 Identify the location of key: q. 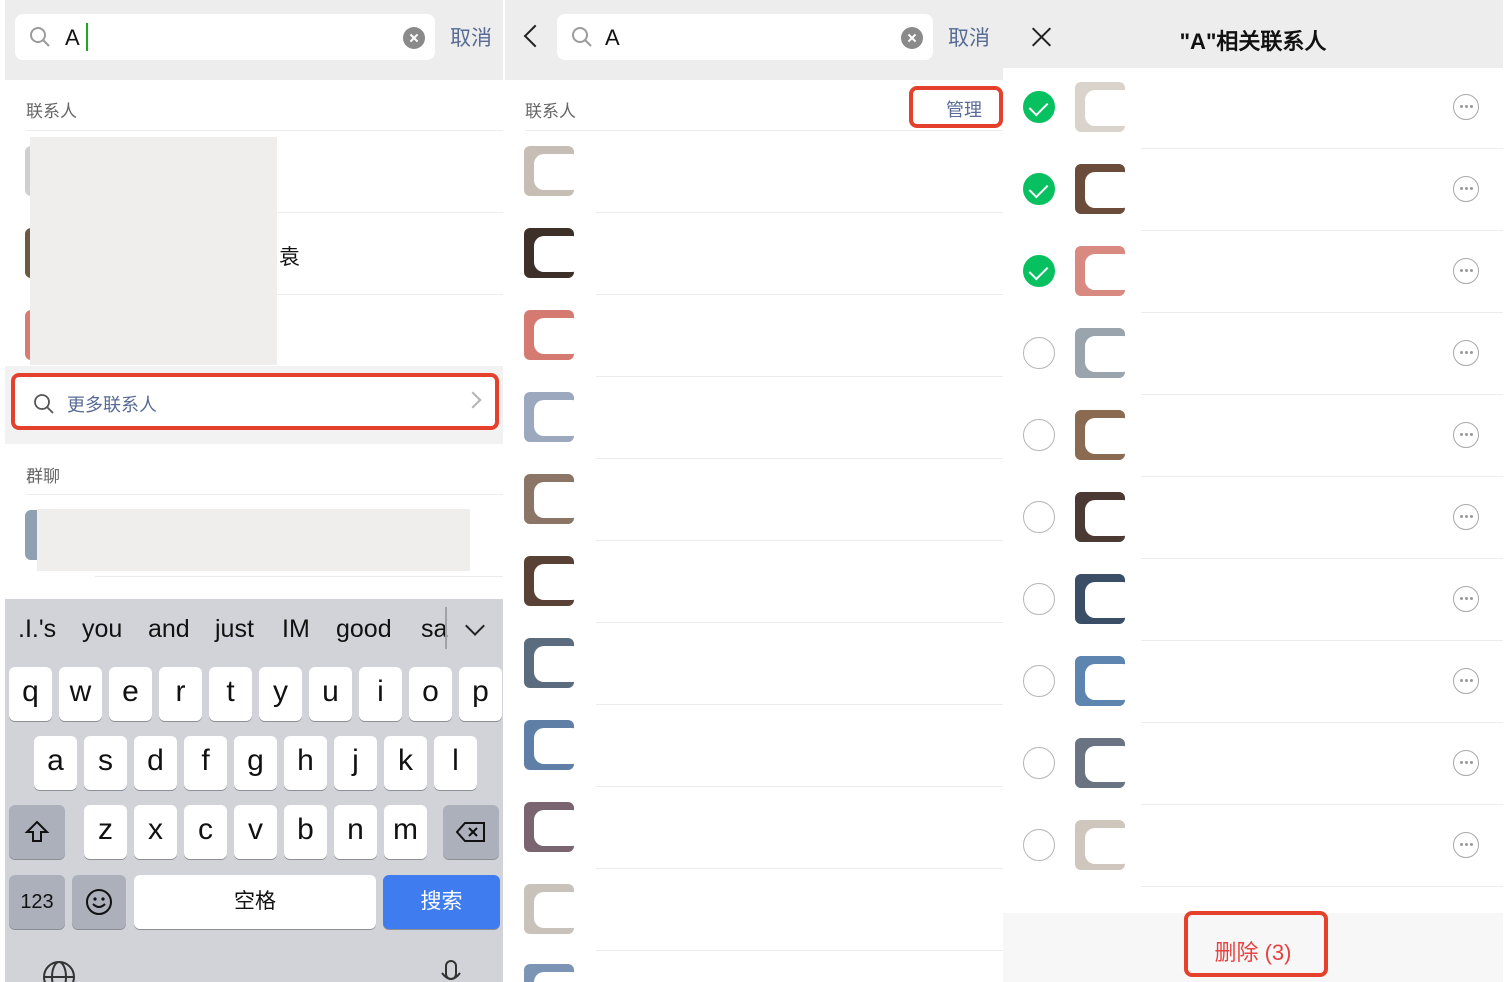
(30, 694).